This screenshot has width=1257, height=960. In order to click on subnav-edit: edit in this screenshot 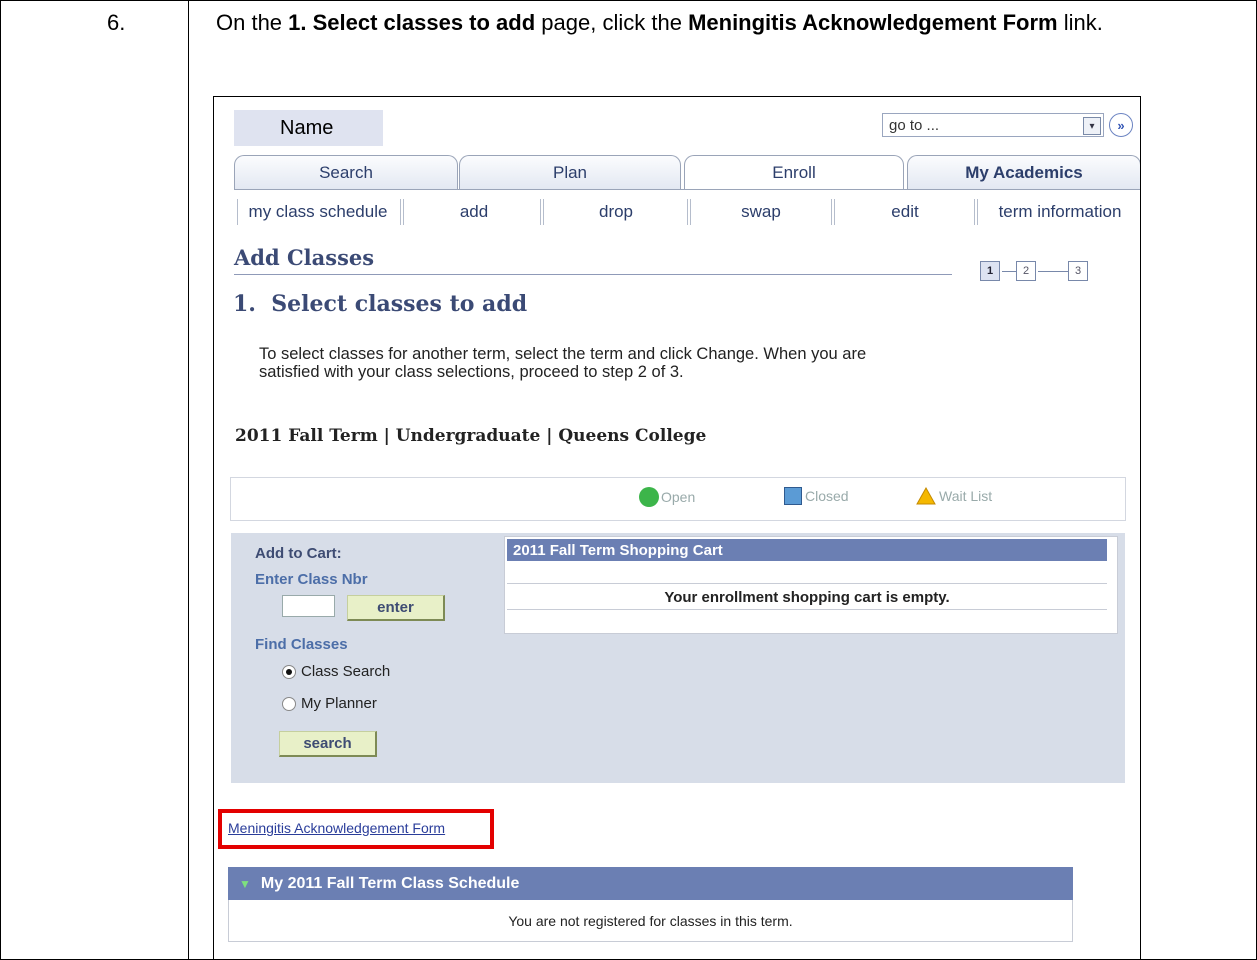, I will do `click(905, 212)`.